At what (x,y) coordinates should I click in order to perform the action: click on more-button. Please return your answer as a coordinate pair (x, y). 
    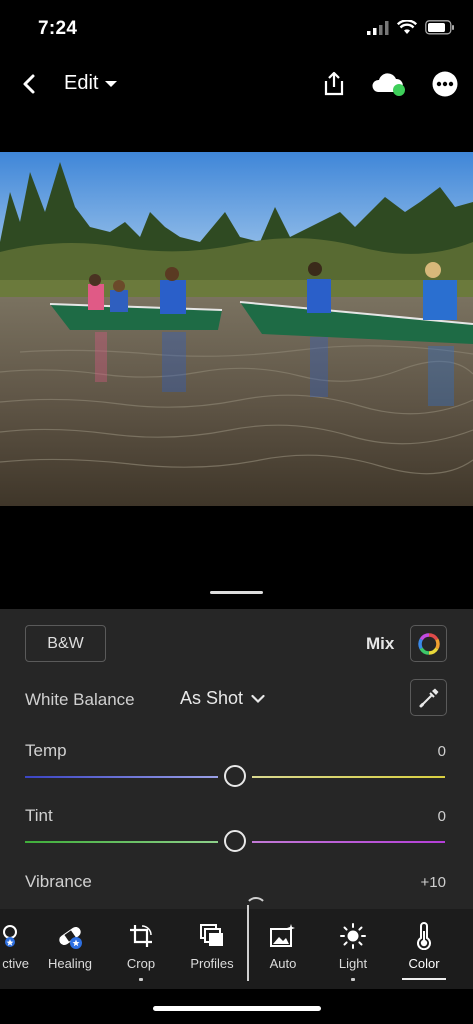
    Looking at the image, I should click on (445, 84).